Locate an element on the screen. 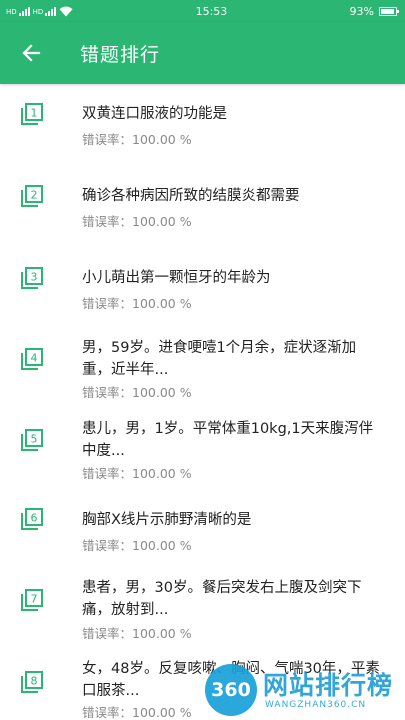 This screenshot has width=405, height=720. svg-text: 5 is located at coordinates (34, 439).